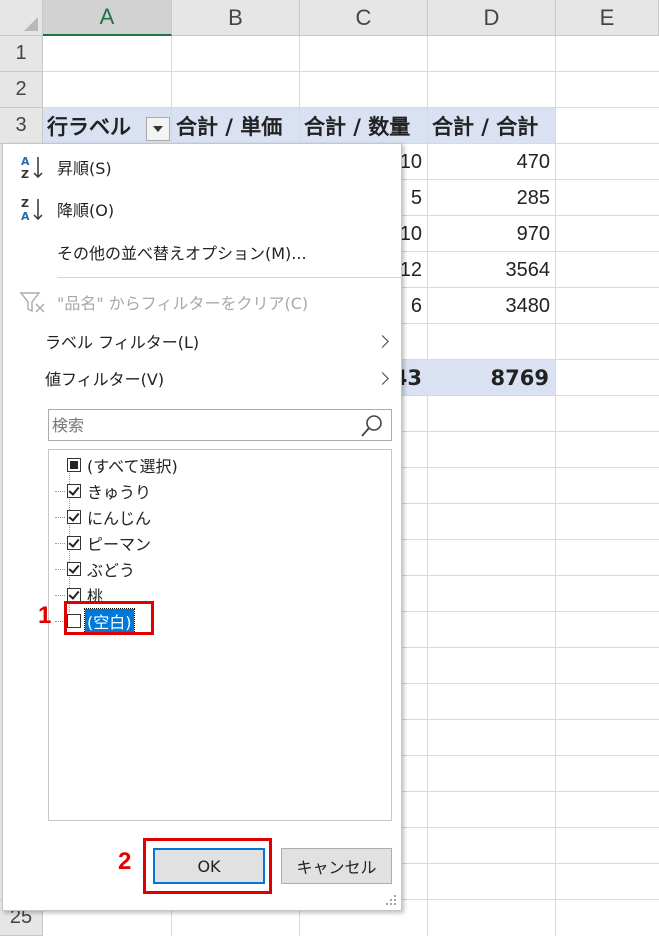 Image resolution: width=659 pixels, height=936 pixels. What do you see at coordinates (492, 198) in the screenshot?
I see `total-cell: 285` at bounding box center [492, 198].